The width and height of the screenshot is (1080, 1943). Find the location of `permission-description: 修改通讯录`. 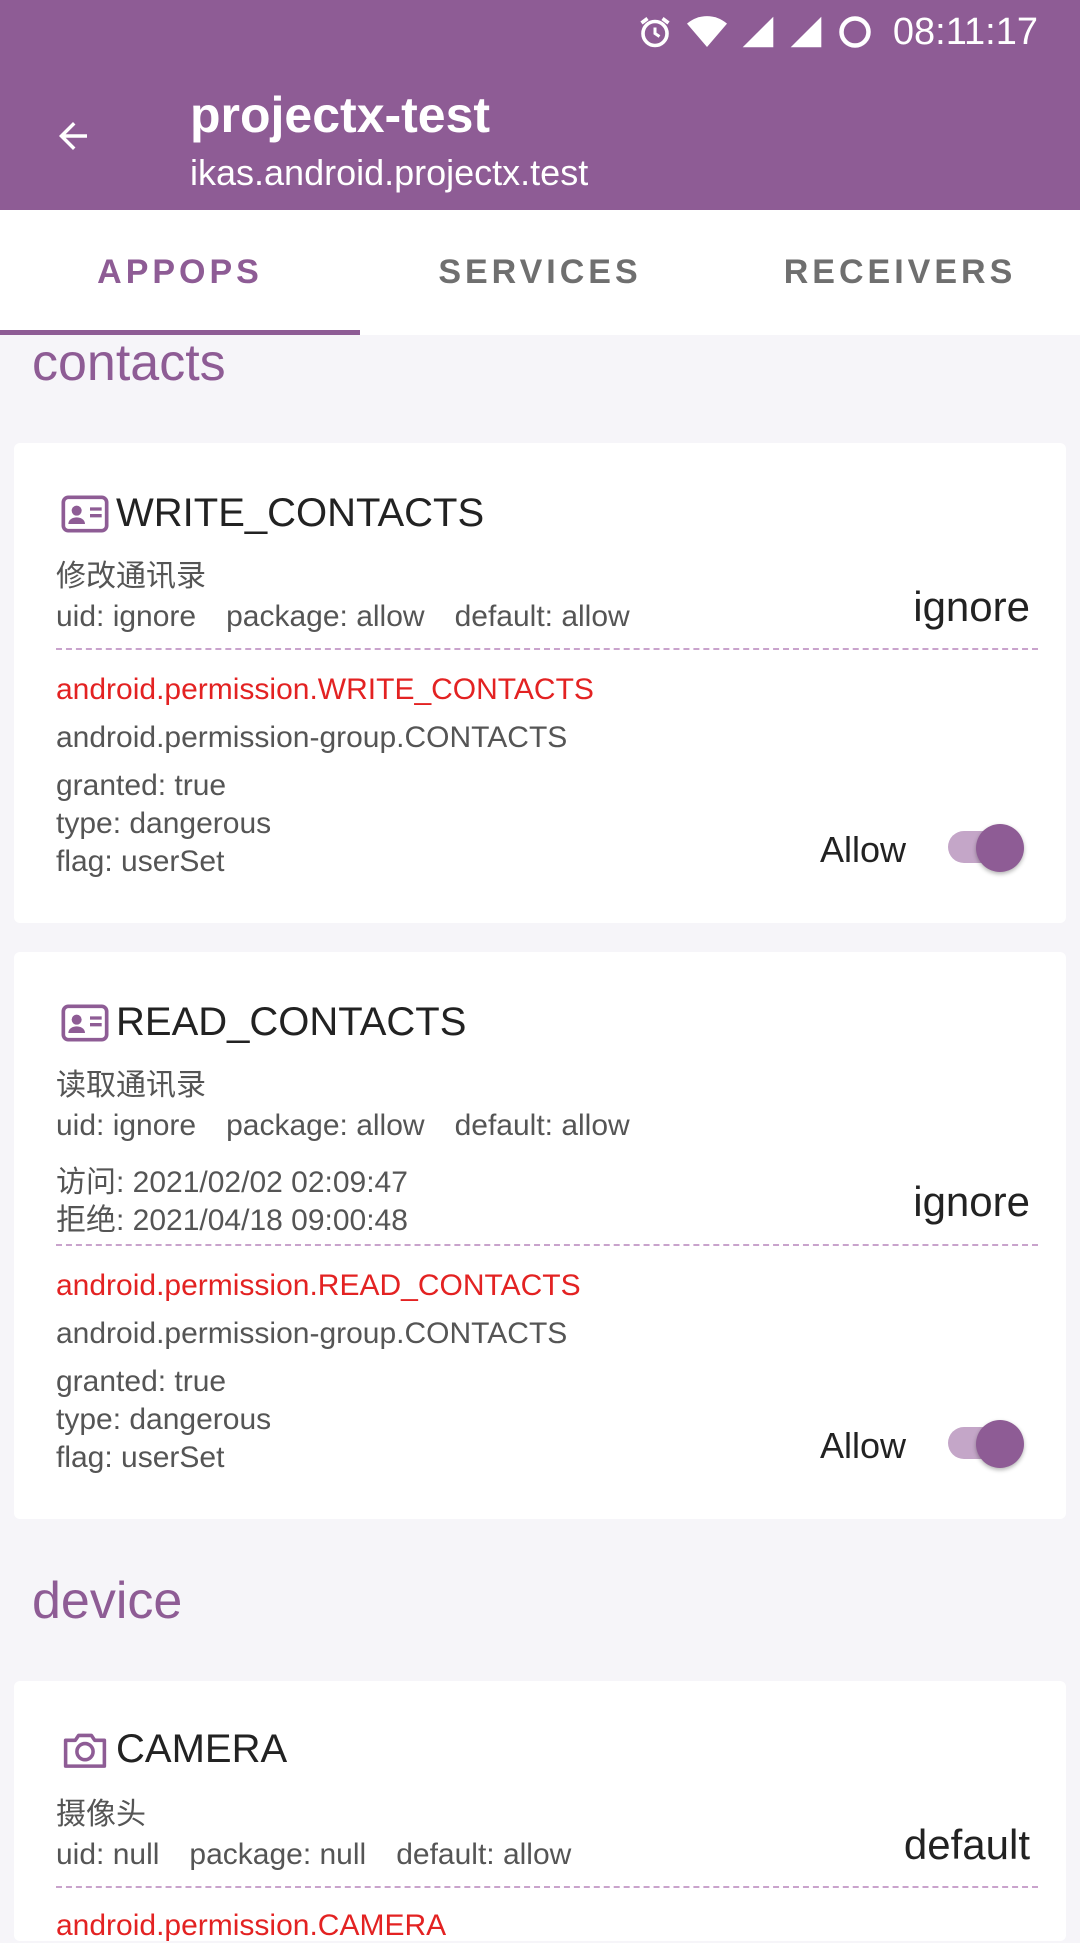

permission-description: 修改通讯录 is located at coordinates (131, 576).